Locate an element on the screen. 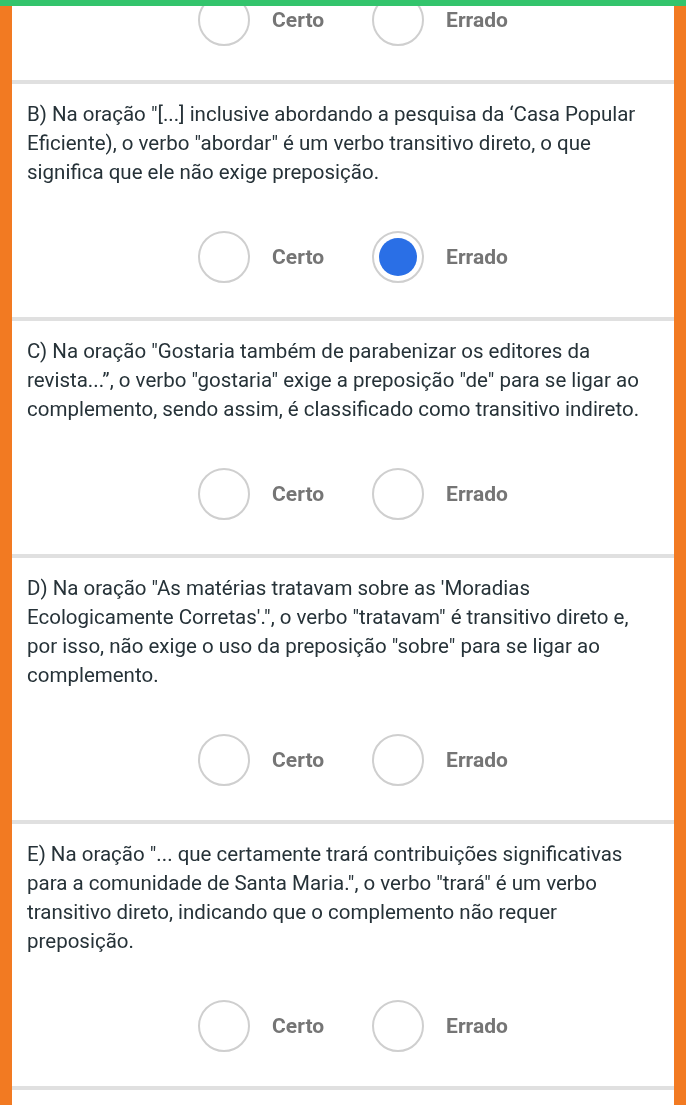 The image size is (686, 1105). question-text: C) Na oração "Gostaria também de parabenizar os editores da revista...”, o verbo "gostaria" exige a preposição "de" para se ligar ao complemento, sendo assim, é classificado como transitivo indireto. is located at coordinates (334, 380).